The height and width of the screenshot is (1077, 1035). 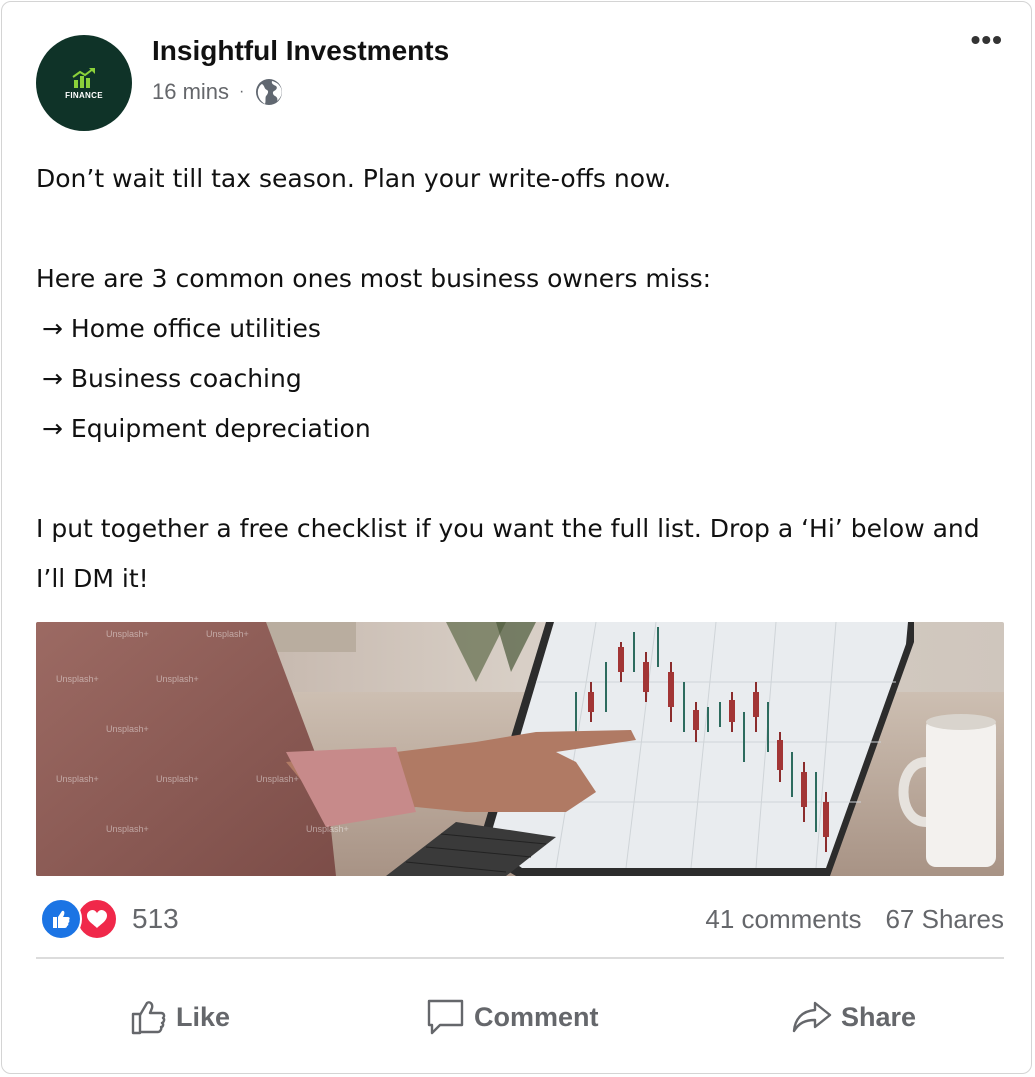 What do you see at coordinates (300, 51) in the screenshot?
I see `page-name-link: Insightful Investments` at bounding box center [300, 51].